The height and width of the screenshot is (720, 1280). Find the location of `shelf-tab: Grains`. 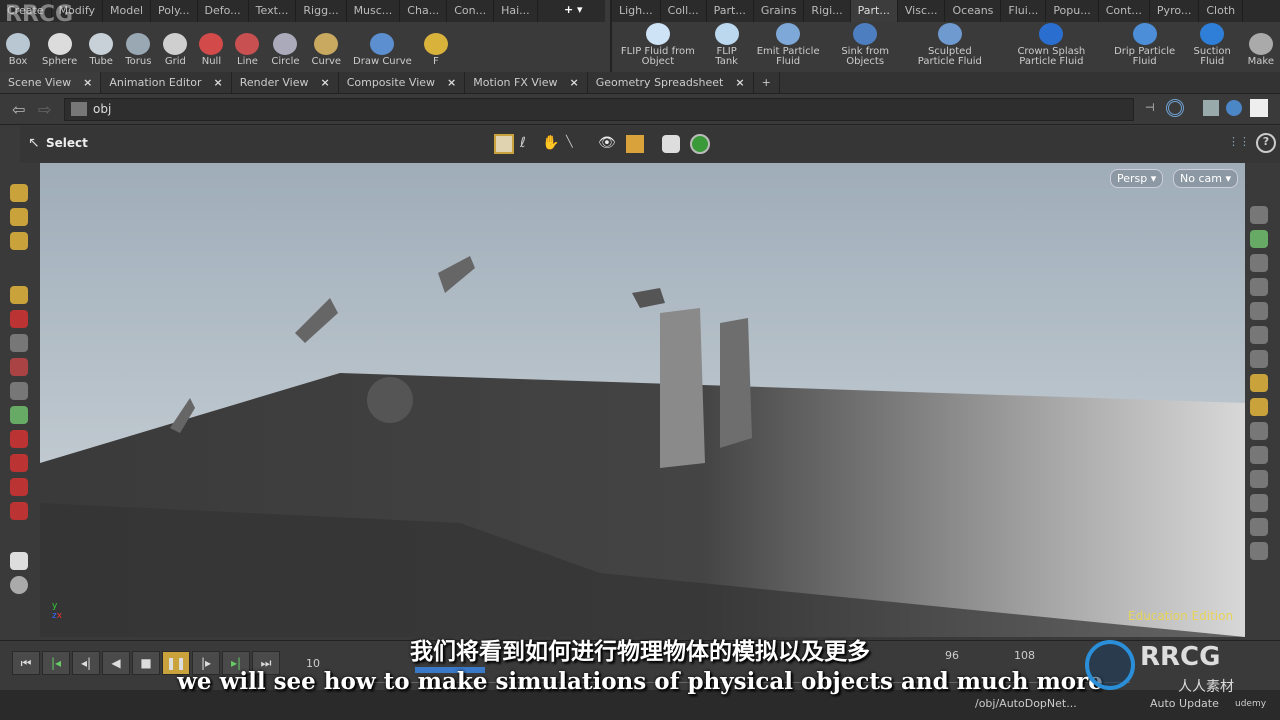

shelf-tab: Grains is located at coordinates (779, 11).